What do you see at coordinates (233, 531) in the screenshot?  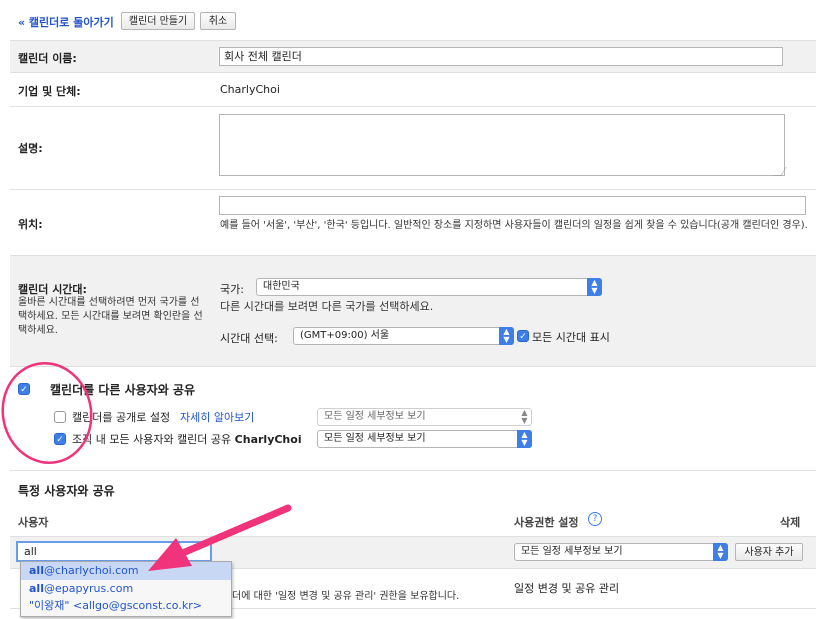 I see `annotation-arrow` at bounding box center [233, 531].